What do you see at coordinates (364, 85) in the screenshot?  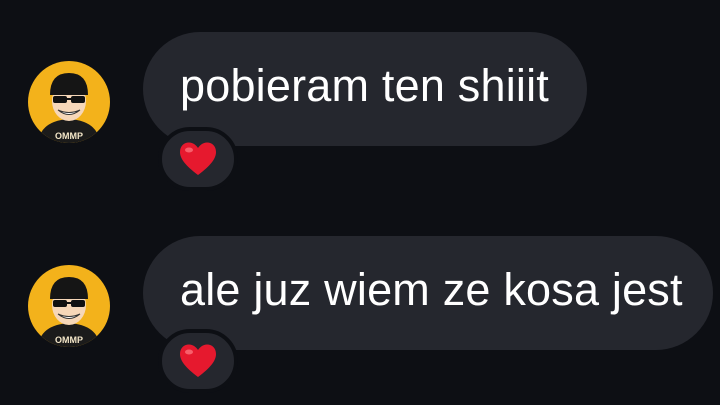 I see `message-text: pobieram ten shiiit` at bounding box center [364, 85].